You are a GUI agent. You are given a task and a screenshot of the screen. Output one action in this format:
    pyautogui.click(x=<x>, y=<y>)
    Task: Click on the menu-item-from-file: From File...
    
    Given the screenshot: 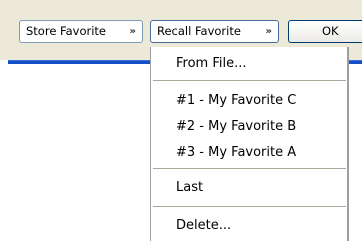 What is the action you would take?
    pyautogui.click(x=211, y=64)
    